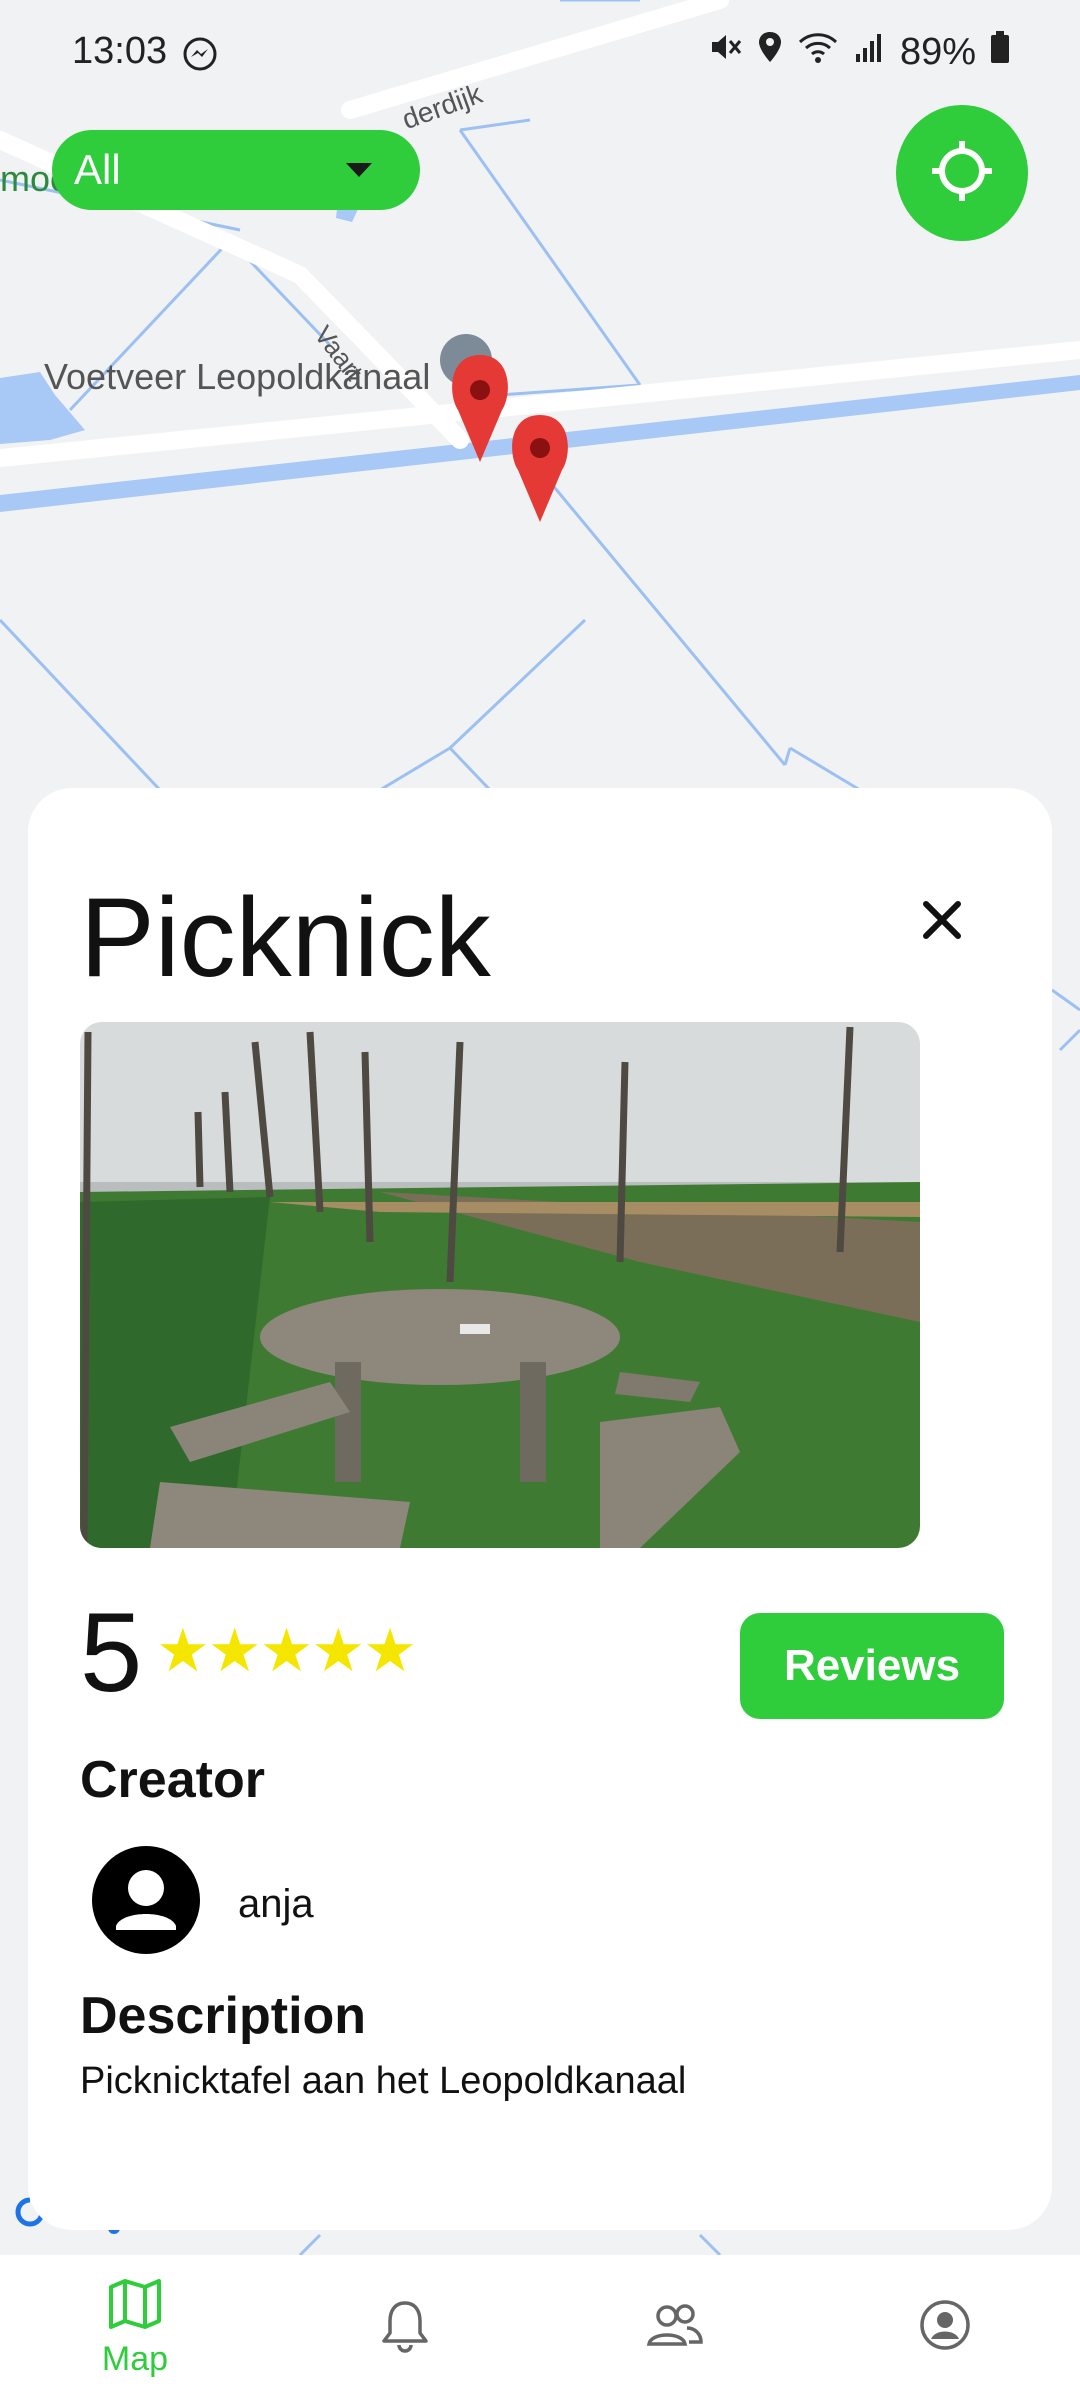 Image resolution: width=1080 pixels, height=2400 pixels. Describe the element at coordinates (200, 56) in the screenshot. I see `messenger-icon` at that location.